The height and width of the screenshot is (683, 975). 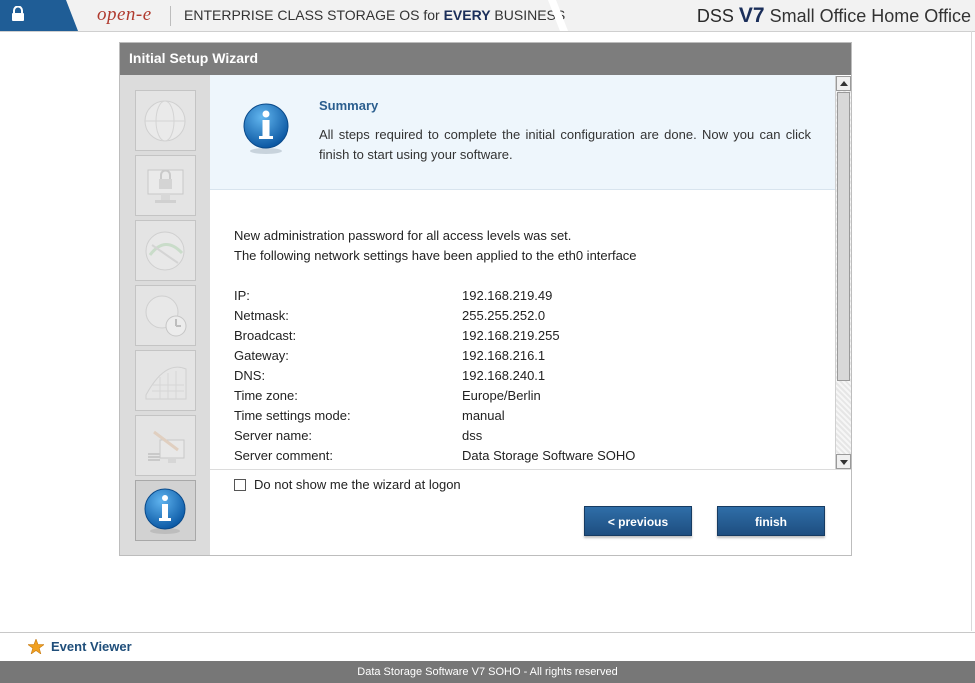 I want to click on step-network, so click(x=165, y=250).